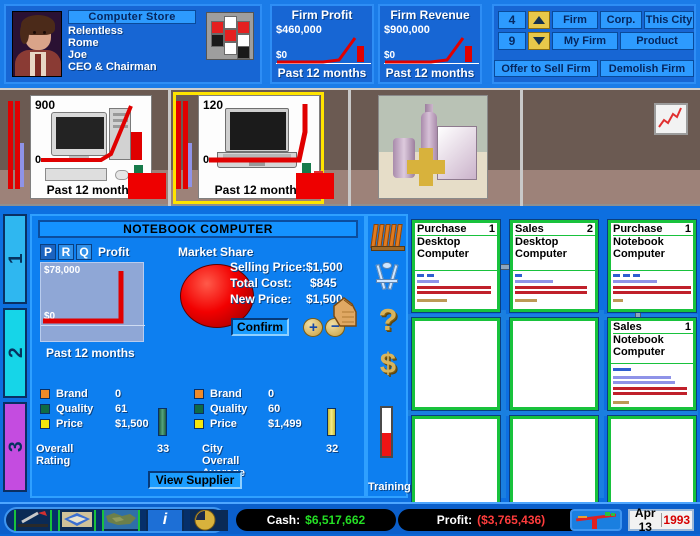  What do you see at coordinates (112, 67) in the screenshot?
I see `firm-role: CEO & Chairman` at bounding box center [112, 67].